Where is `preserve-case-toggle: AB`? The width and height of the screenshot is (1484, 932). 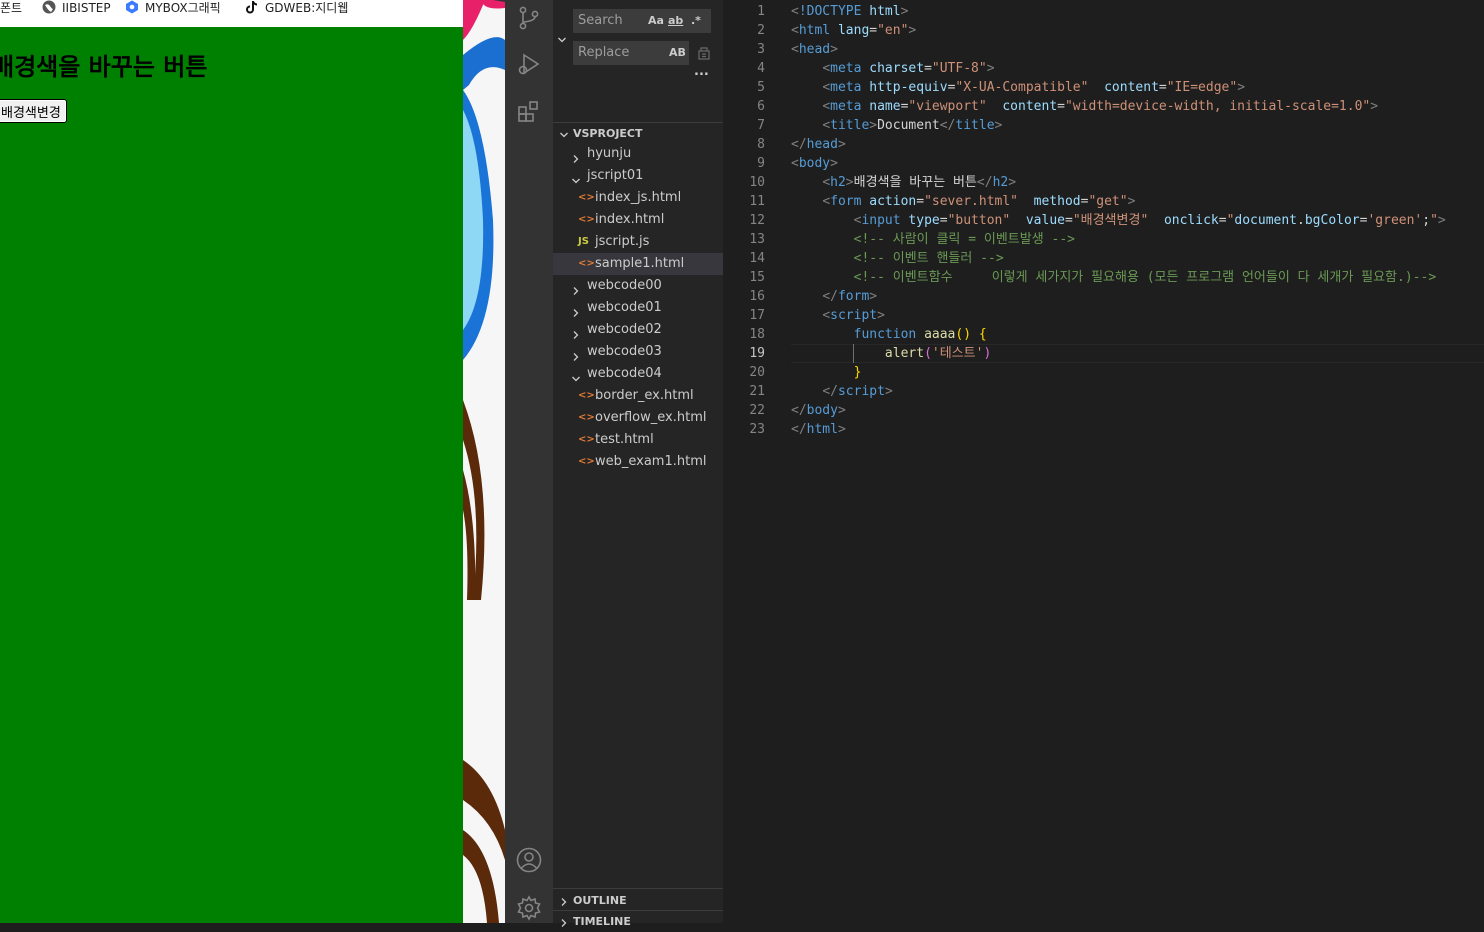 preserve-case-toggle: AB is located at coordinates (677, 53).